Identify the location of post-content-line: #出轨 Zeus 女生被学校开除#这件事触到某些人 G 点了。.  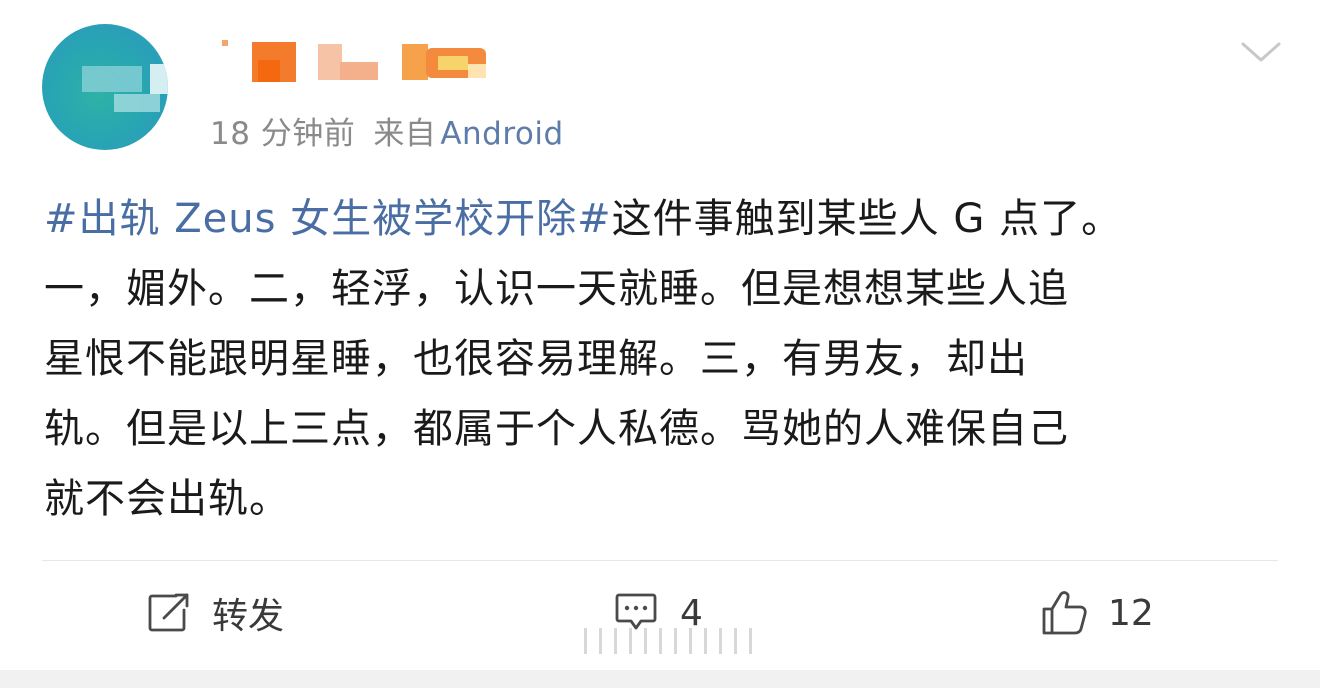
(662, 219).